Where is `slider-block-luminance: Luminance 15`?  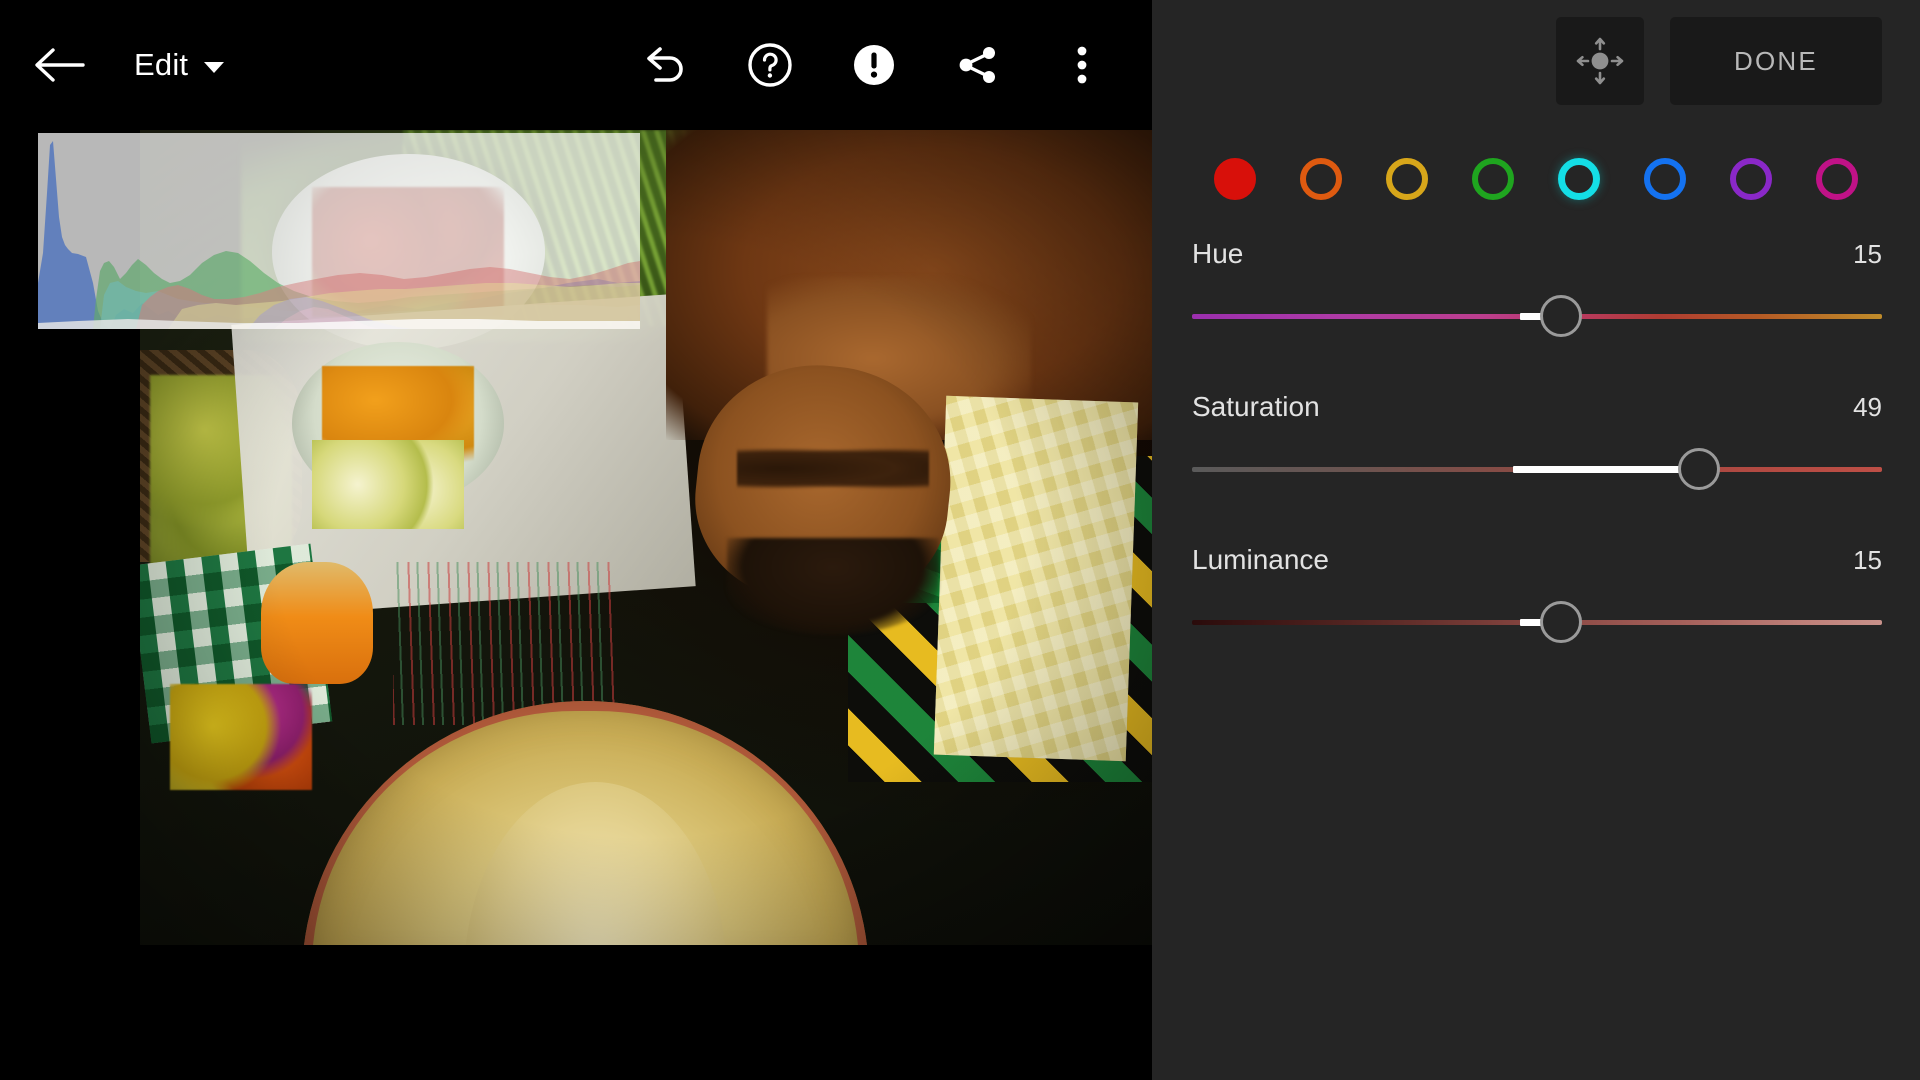 slider-block-luminance: Luminance 15 is located at coordinates (1537, 593).